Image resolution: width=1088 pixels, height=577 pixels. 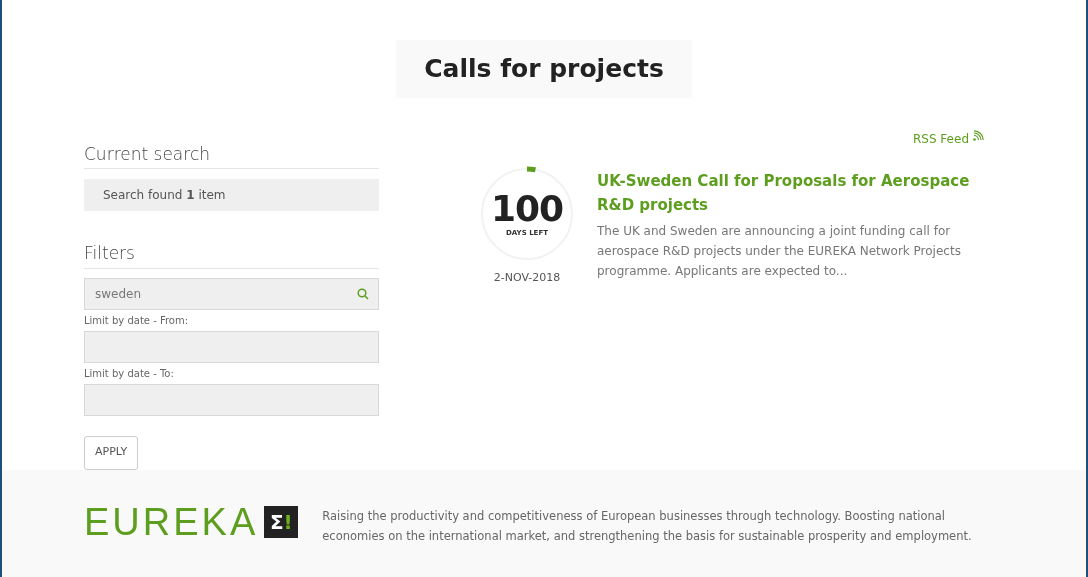 I want to click on field-label: Limit by date - From:, so click(x=137, y=320).